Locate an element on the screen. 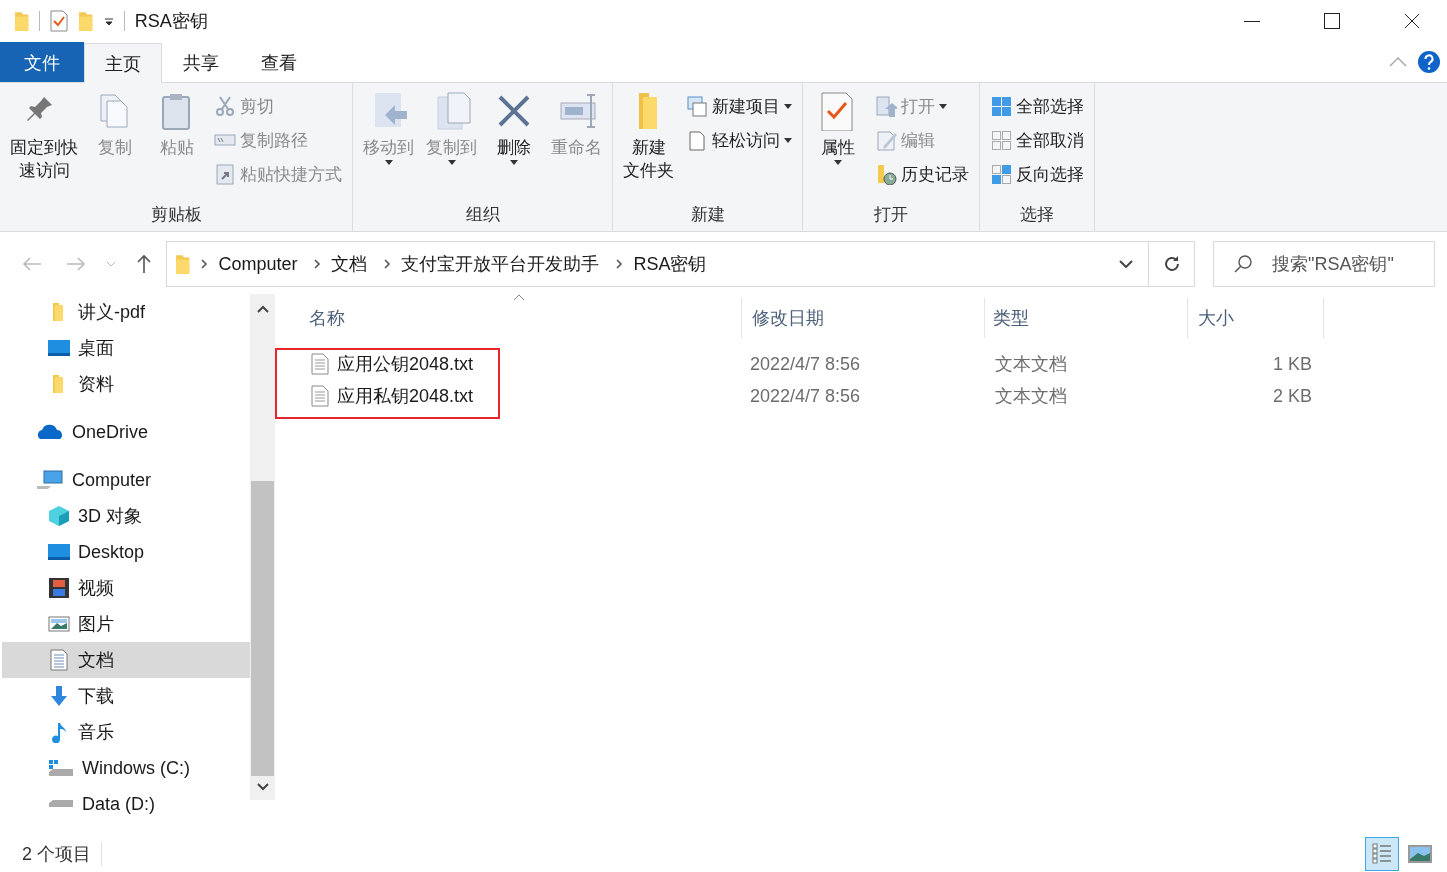 The width and height of the screenshot is (1447, 872). nav-item: 视频 is located at coordinates (126, 588).